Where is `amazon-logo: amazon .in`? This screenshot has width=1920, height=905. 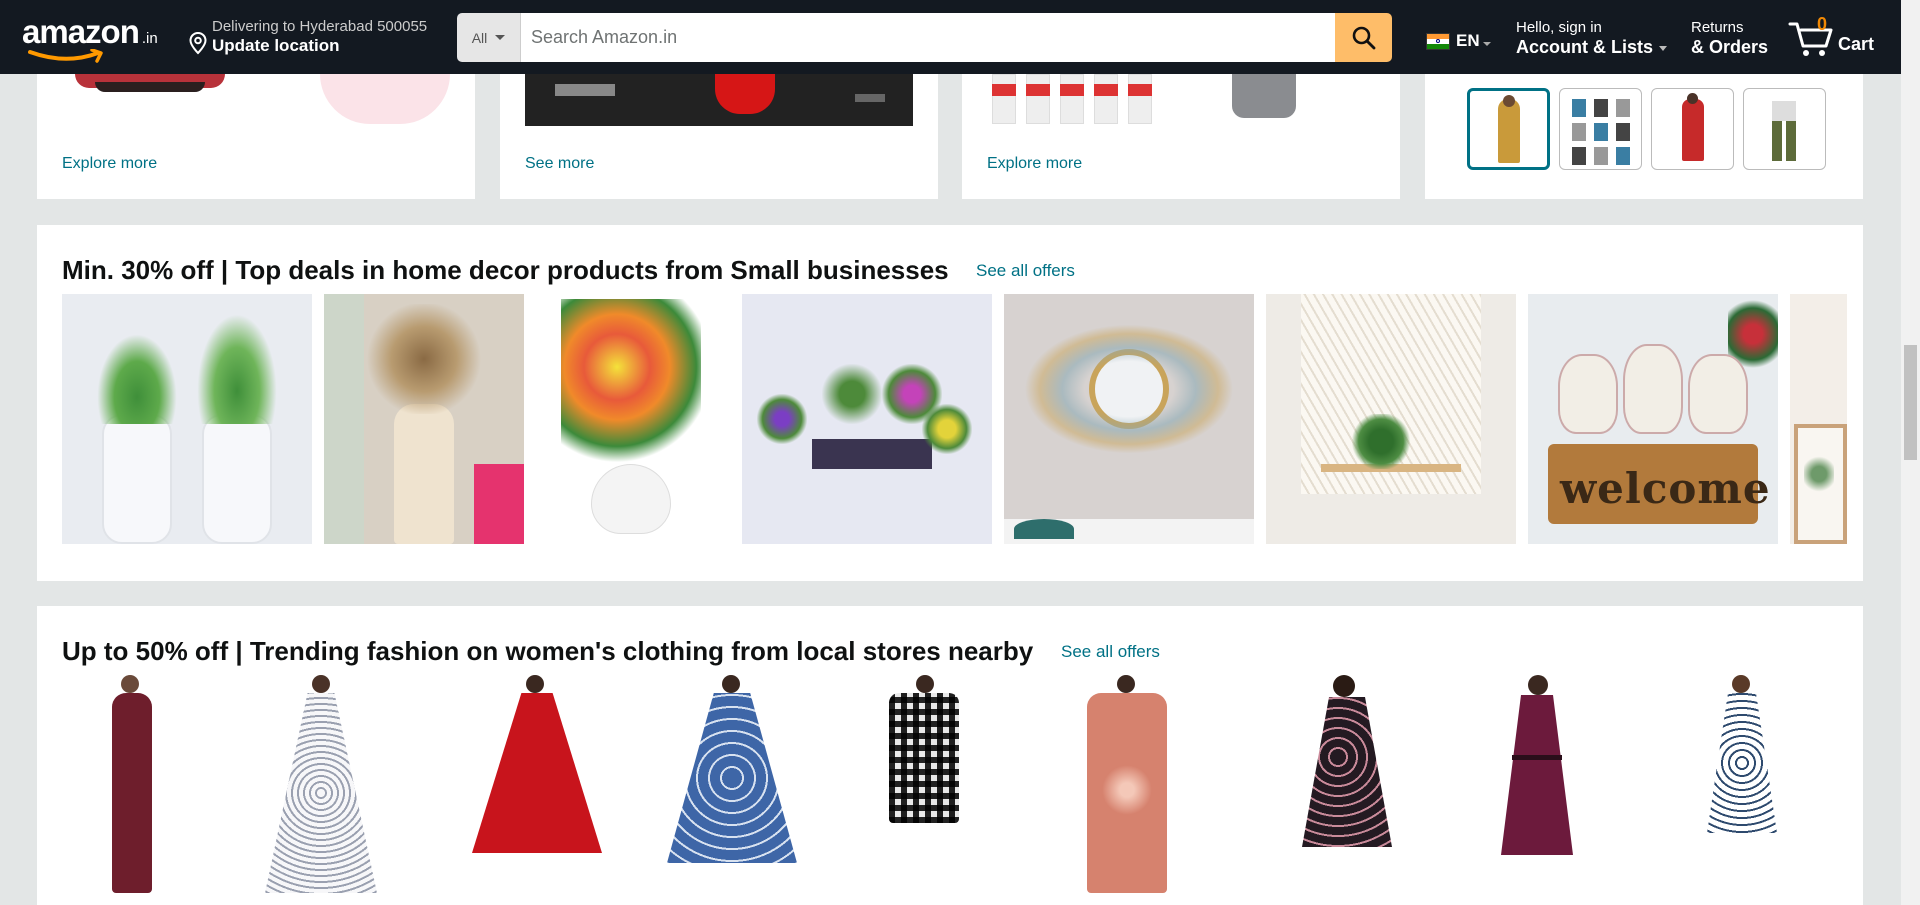
amazon-logo: amazon .in is located at coordinates (94, 39).